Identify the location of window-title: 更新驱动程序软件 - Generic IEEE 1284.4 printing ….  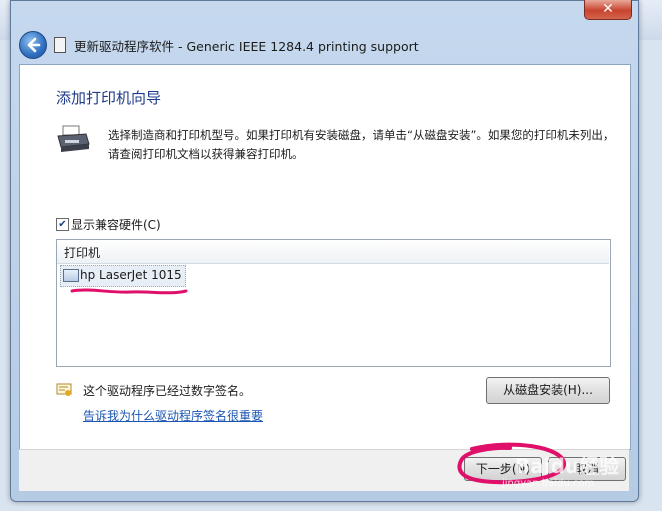
(246, 46).